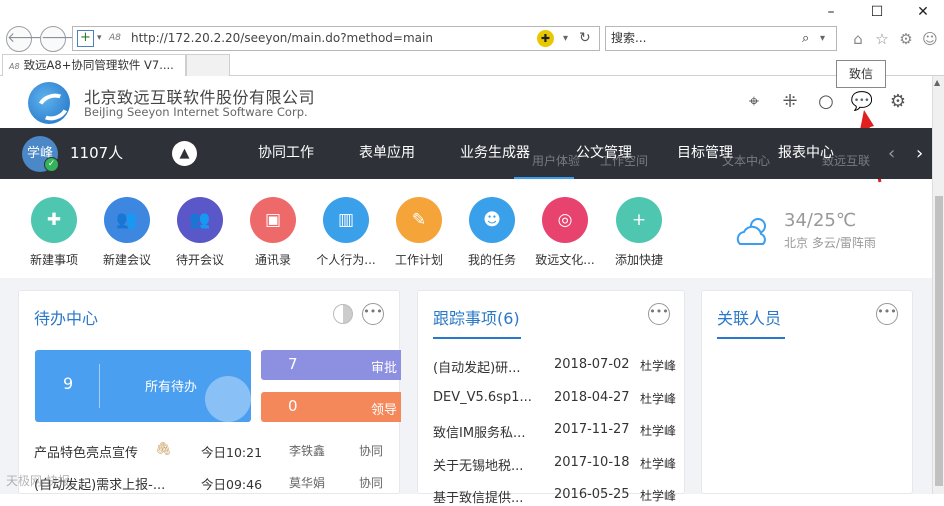 The width and height of the screenshot is (944, 506). I want to click on task-icon: ☻, so click(492, 220).